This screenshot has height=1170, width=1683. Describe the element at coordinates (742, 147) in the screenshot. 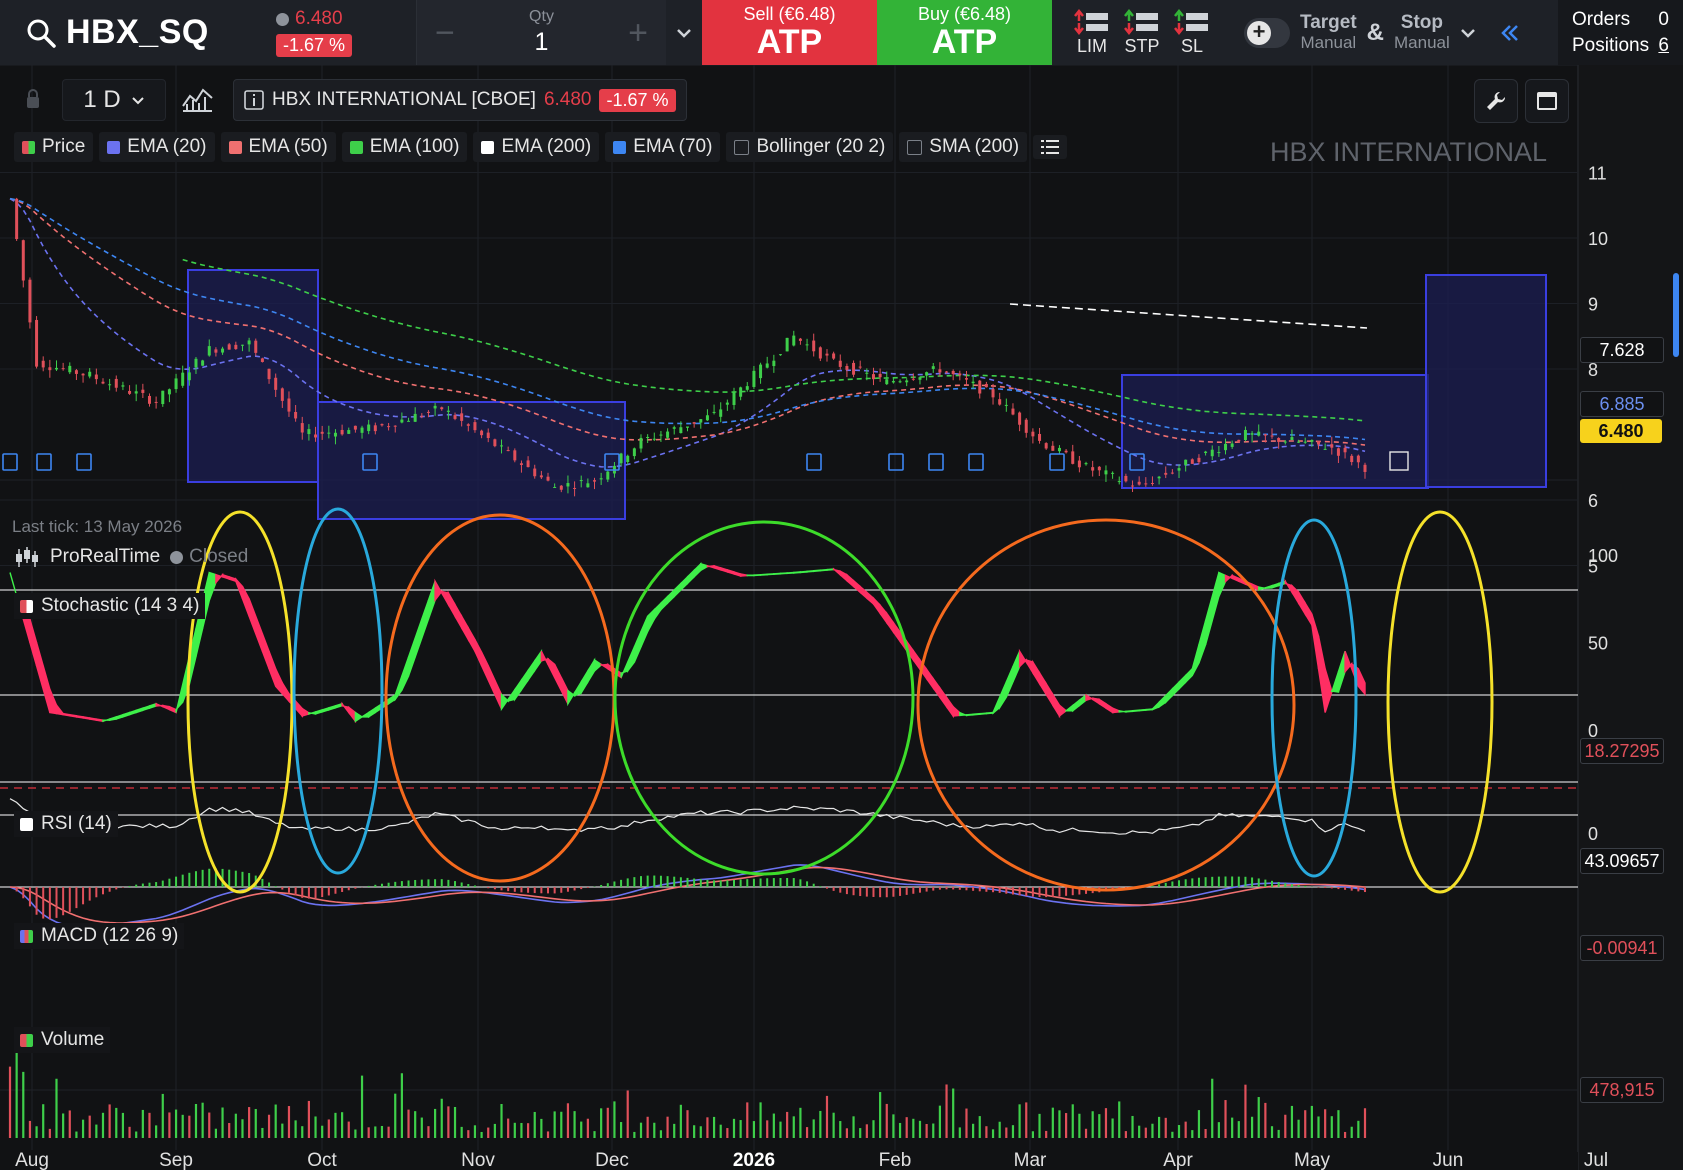

I see `legend-swatch` at that location.